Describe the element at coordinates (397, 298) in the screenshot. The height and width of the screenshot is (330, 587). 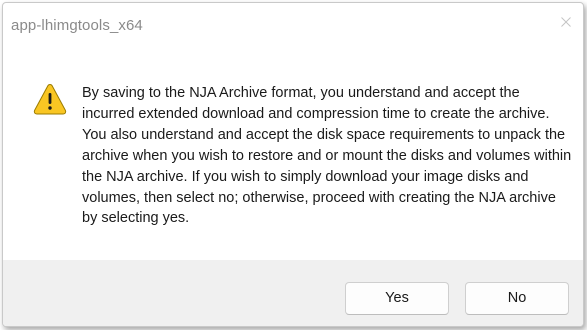
I see `yes-button: Yes` at that location.